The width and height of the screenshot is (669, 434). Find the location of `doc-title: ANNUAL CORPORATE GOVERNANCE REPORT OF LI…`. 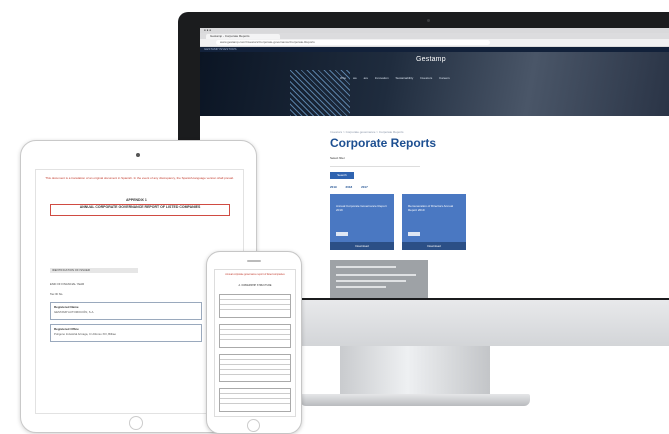

doc-title: ANNUAL CORPORATE GOVERNANCE REPORT OF LI… is located at coordinates (140, 210).